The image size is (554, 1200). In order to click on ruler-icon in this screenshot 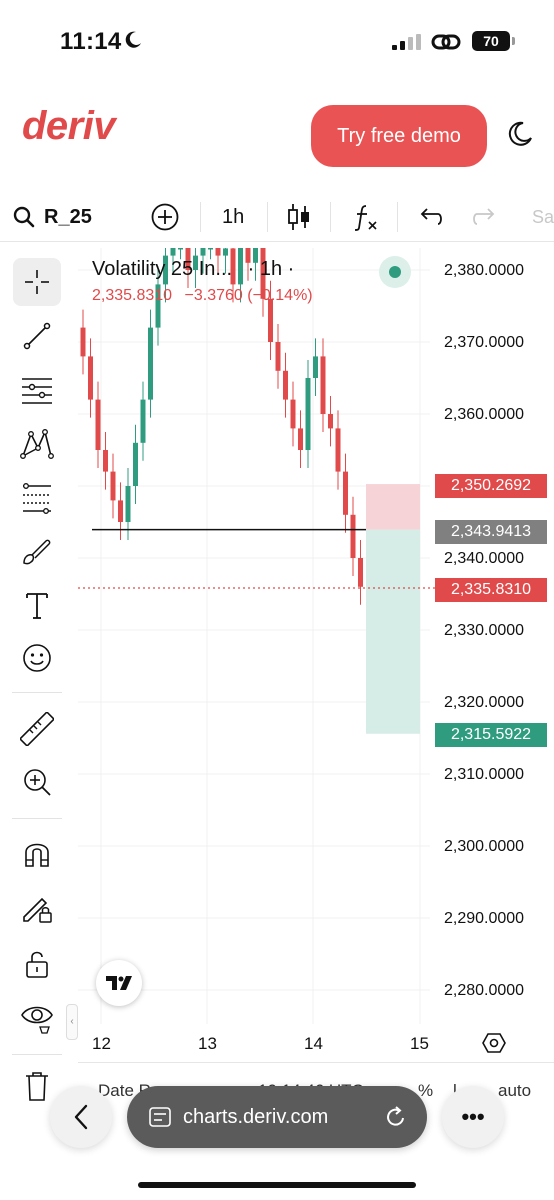, I will do `click(37, 729)`.